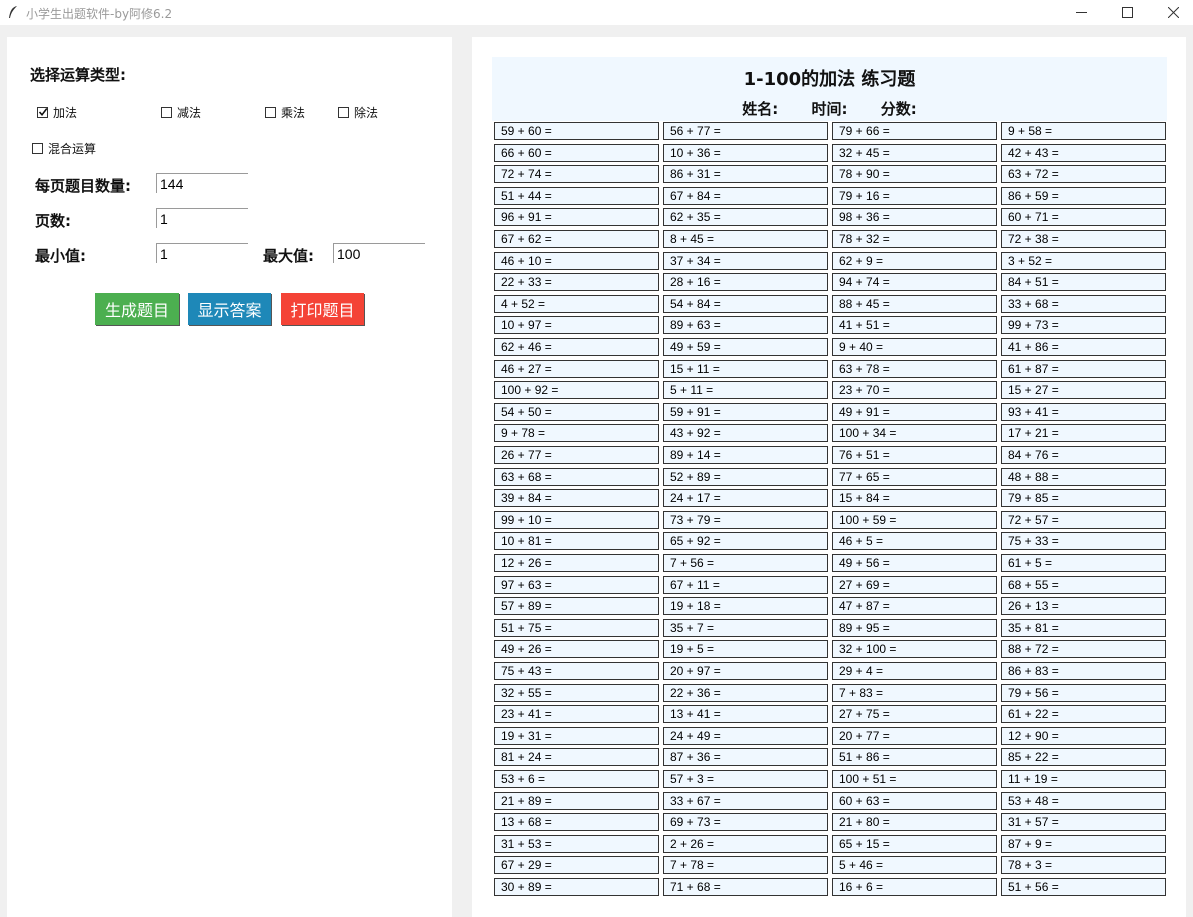 This screenshot has height=917, width=1193. Describe the element at coordinates (576, 628) in the screenshot. I see `problem-cell: 51 + 75 =` at that location.